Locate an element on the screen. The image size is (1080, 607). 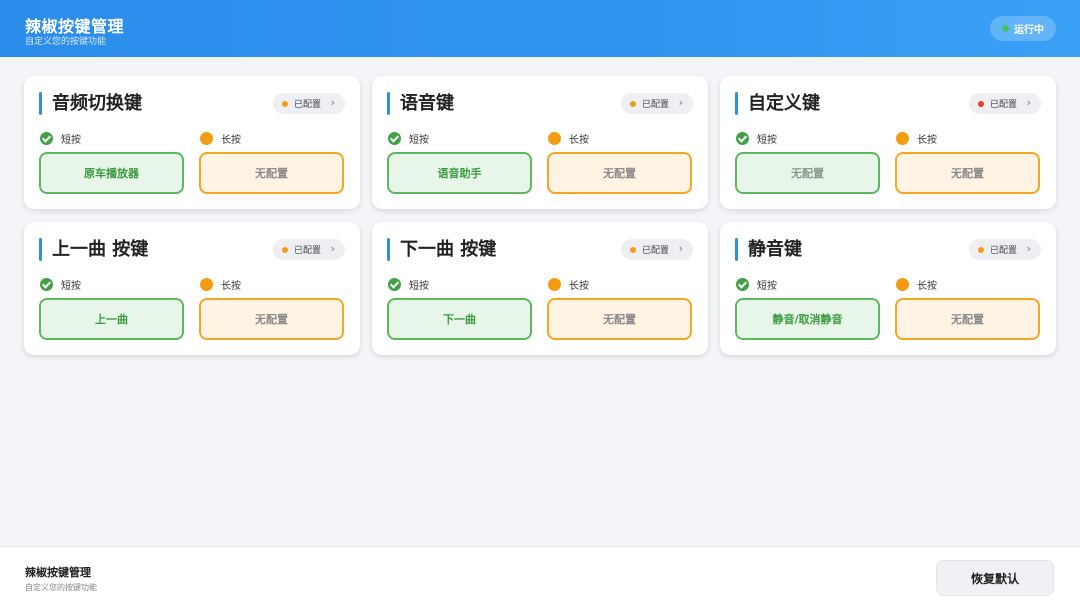
status-badge: 运行中 is located at coordinates (1023, 28).